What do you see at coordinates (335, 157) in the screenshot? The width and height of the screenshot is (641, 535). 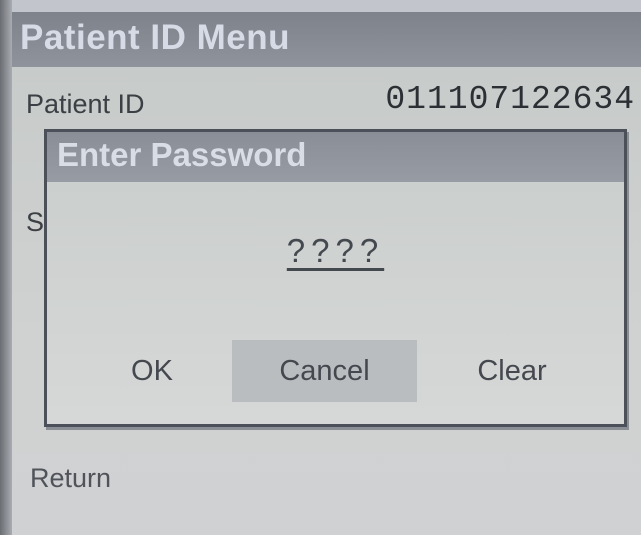 I see `dialog-titlebar: Enter Password` at bounding box center [335, 157].